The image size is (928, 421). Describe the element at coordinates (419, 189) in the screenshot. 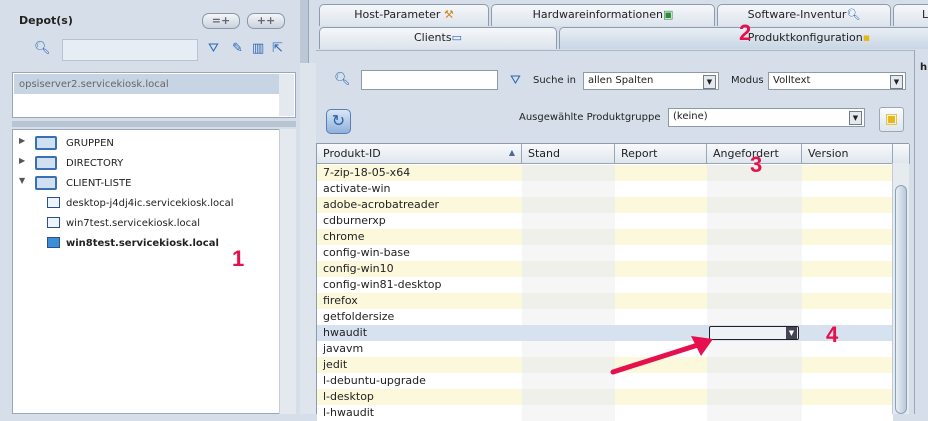

I see `product-id-cell: activate-win` at that location.